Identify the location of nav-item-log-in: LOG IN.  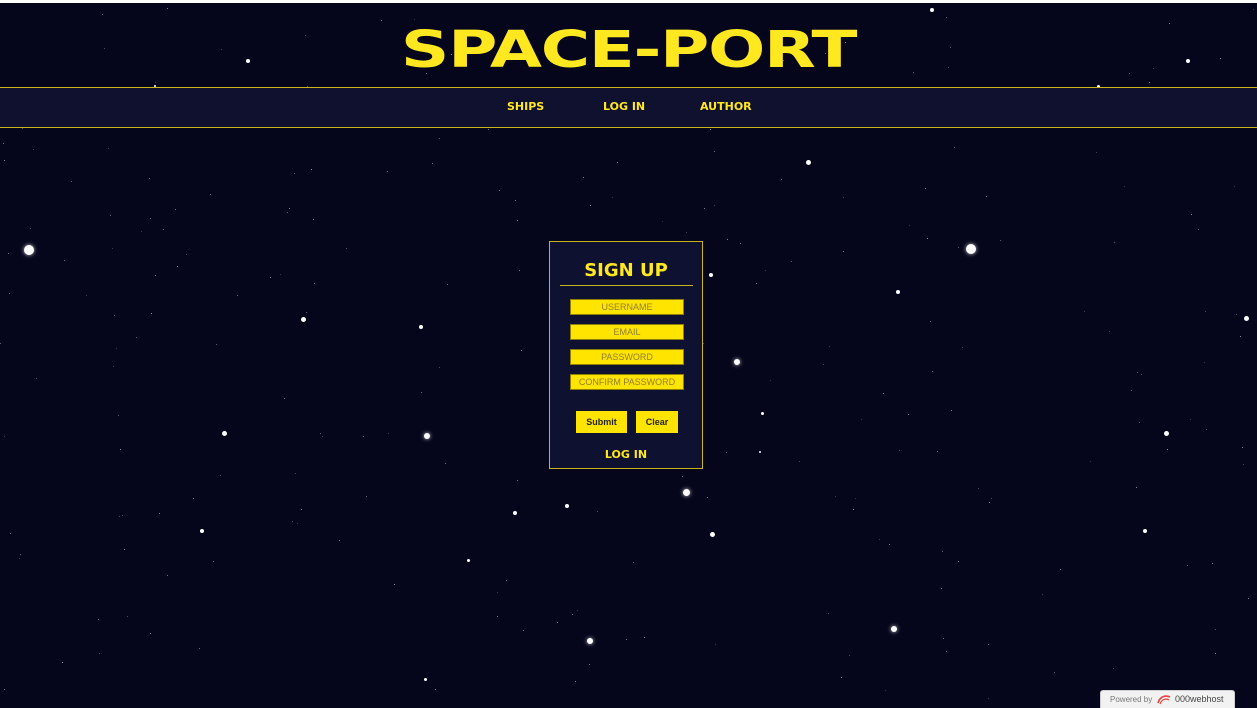
(624, 107).